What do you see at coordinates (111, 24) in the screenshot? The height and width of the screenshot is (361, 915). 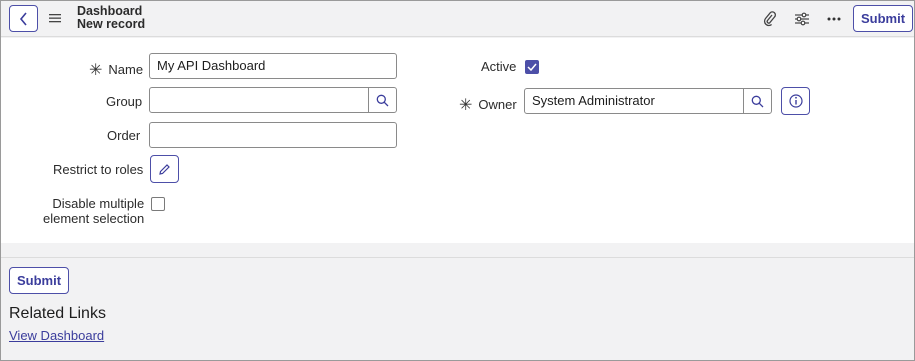 I see `record-status: New record` at bounding box center [111, 24].